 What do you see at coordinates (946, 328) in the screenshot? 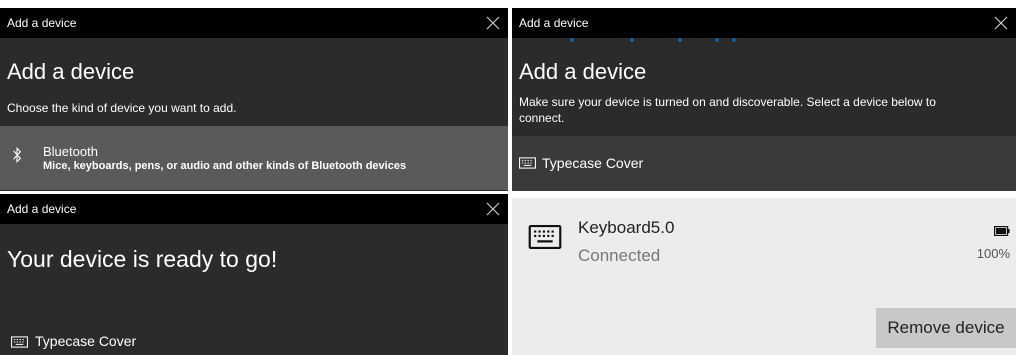
I see `remove-device-button: Remove device` at bounding box center [946, 328].